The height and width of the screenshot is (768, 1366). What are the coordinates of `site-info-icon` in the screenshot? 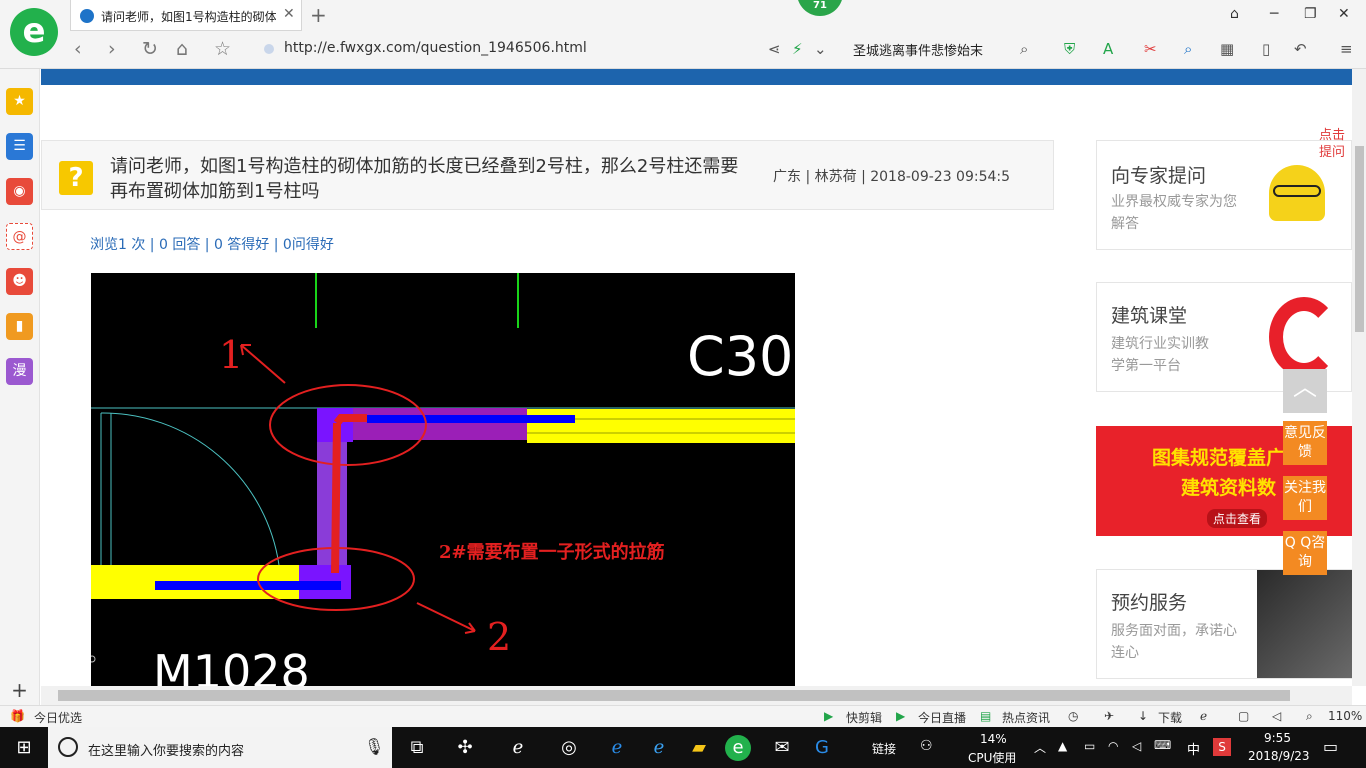 It's located at (269, 49).